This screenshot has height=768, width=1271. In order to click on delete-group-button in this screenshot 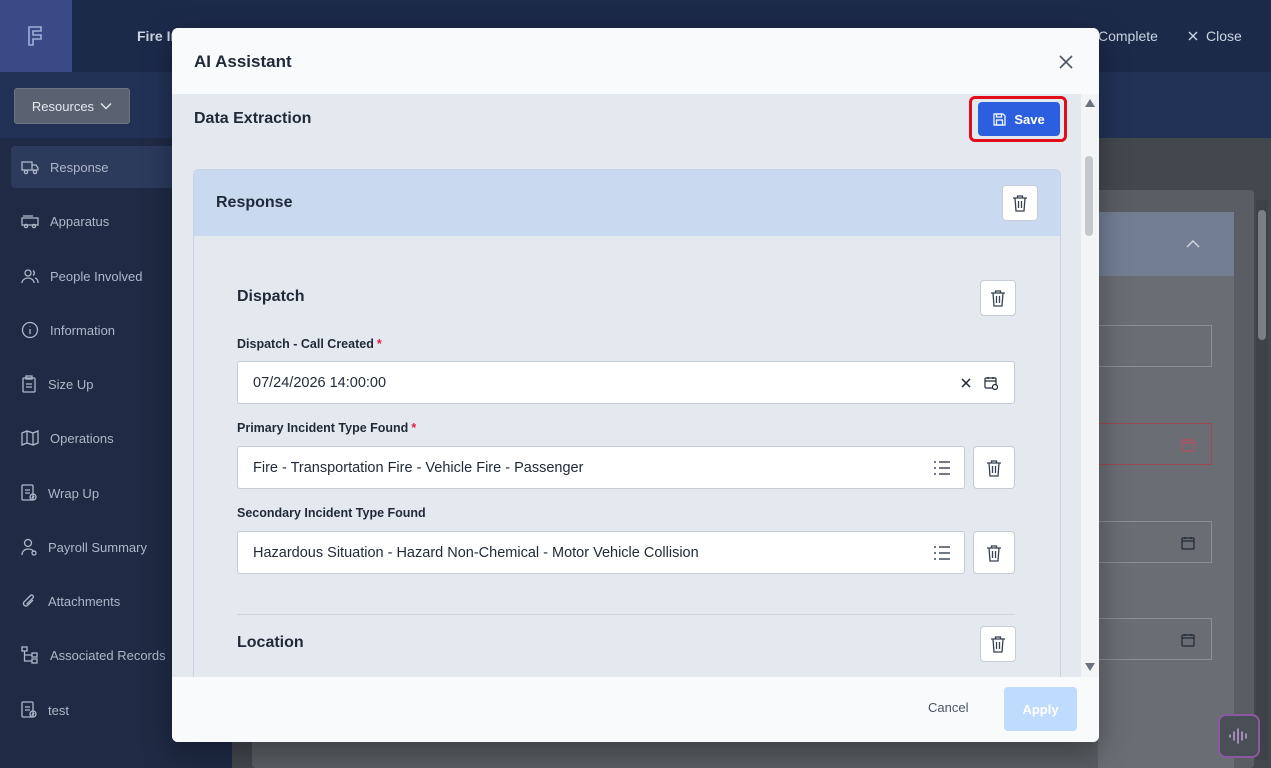, I will do `click(1020, 203)`.